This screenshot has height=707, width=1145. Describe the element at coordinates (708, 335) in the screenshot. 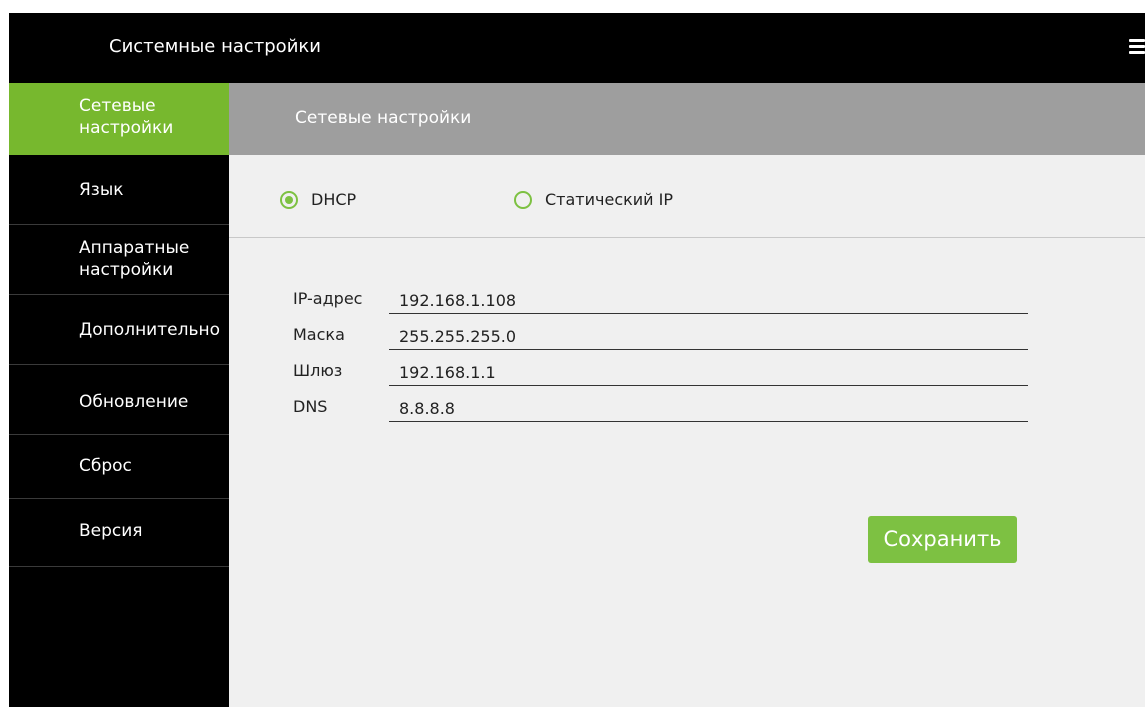

I see `mask-field` at that location.